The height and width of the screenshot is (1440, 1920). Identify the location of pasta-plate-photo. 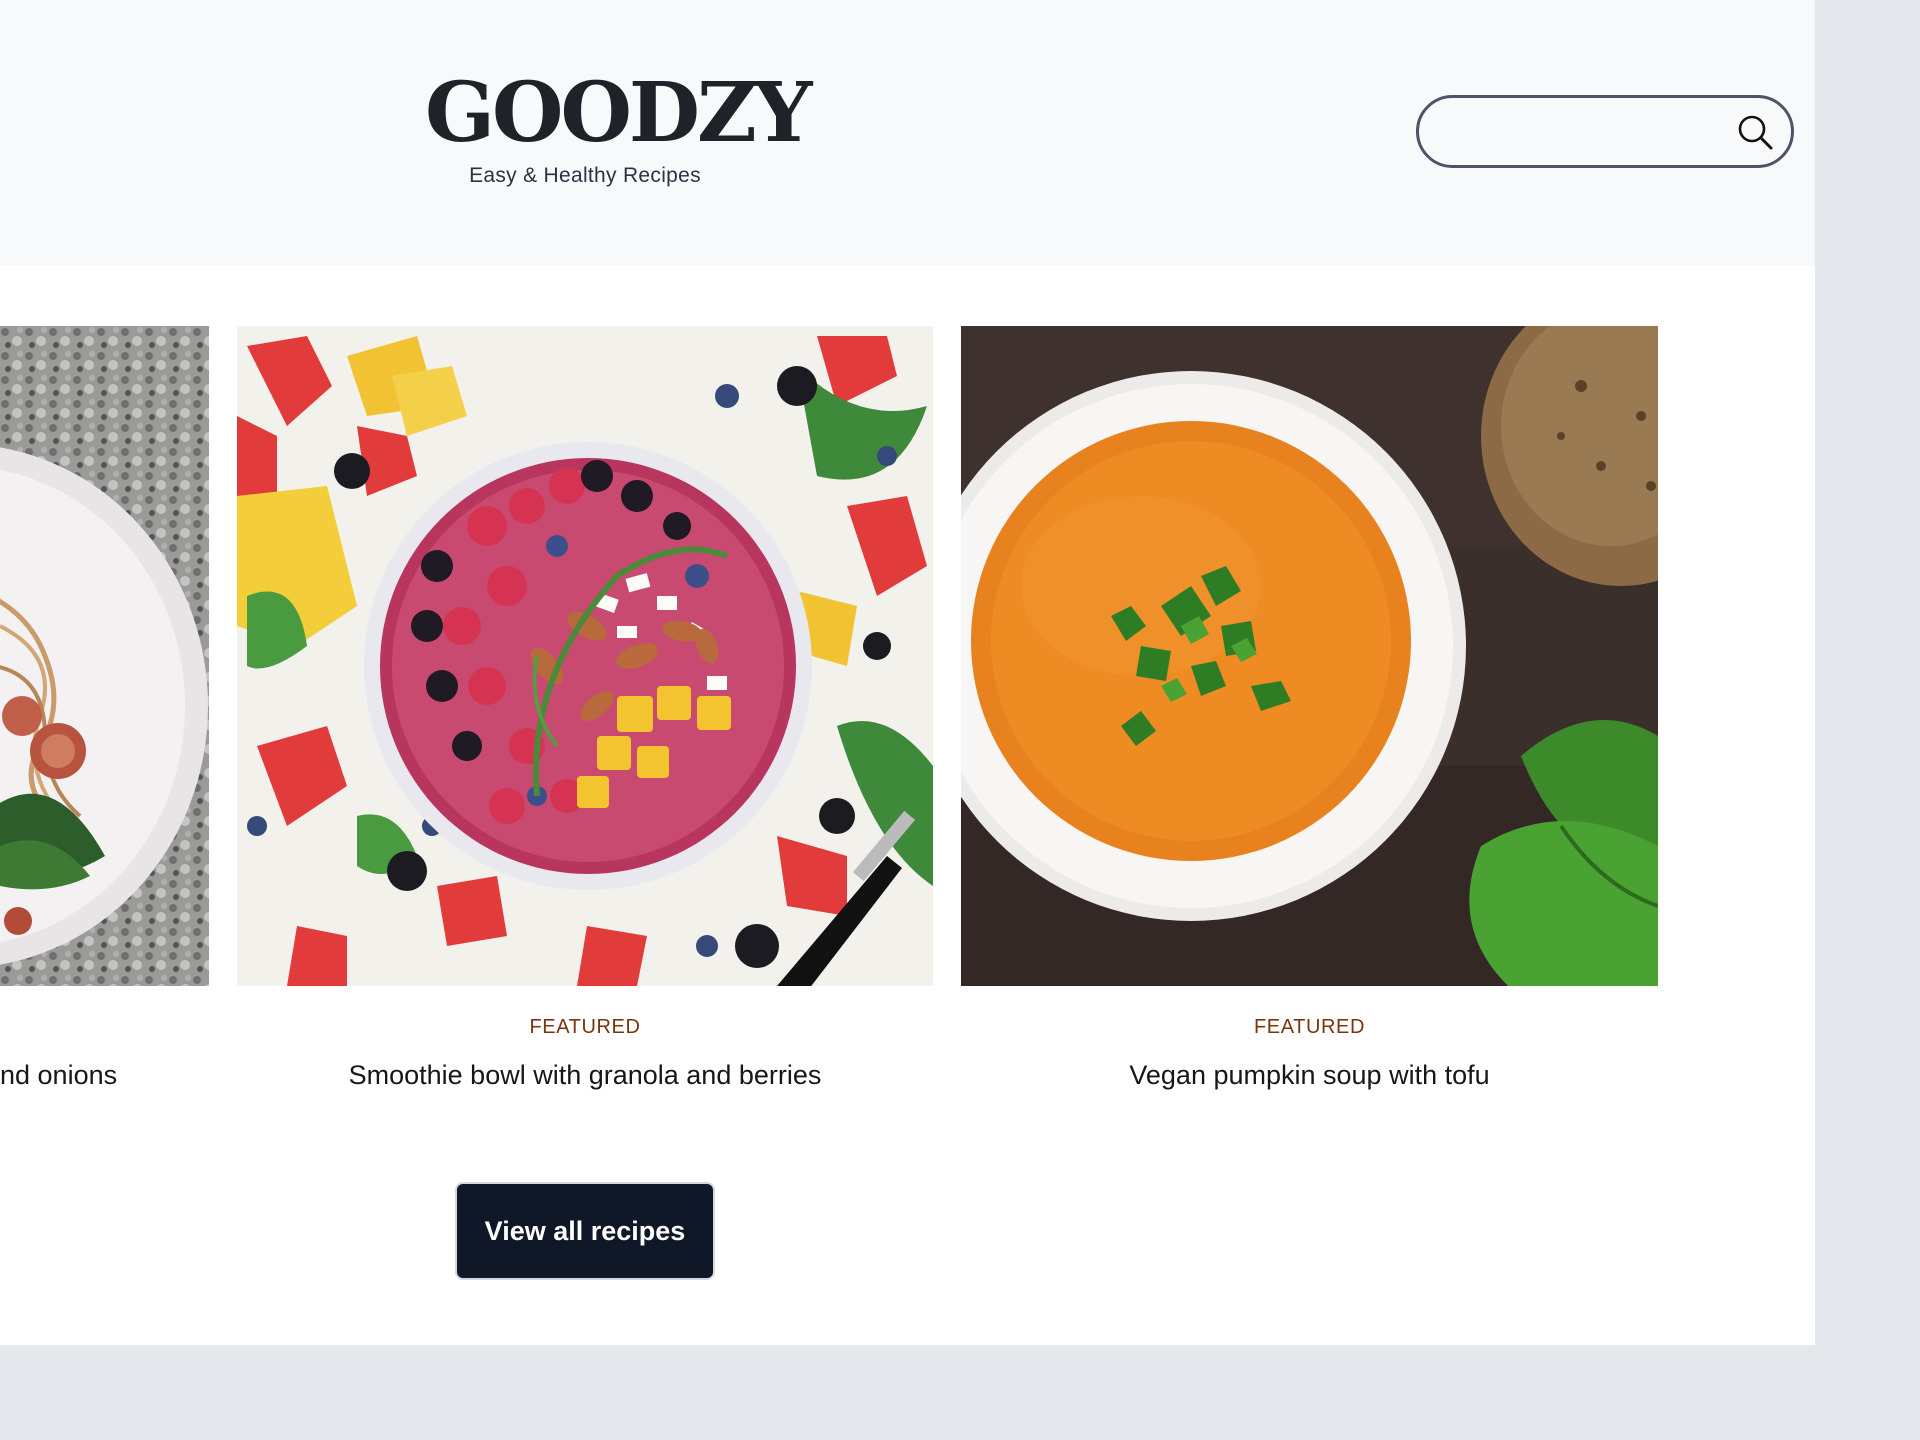
(104, 656).